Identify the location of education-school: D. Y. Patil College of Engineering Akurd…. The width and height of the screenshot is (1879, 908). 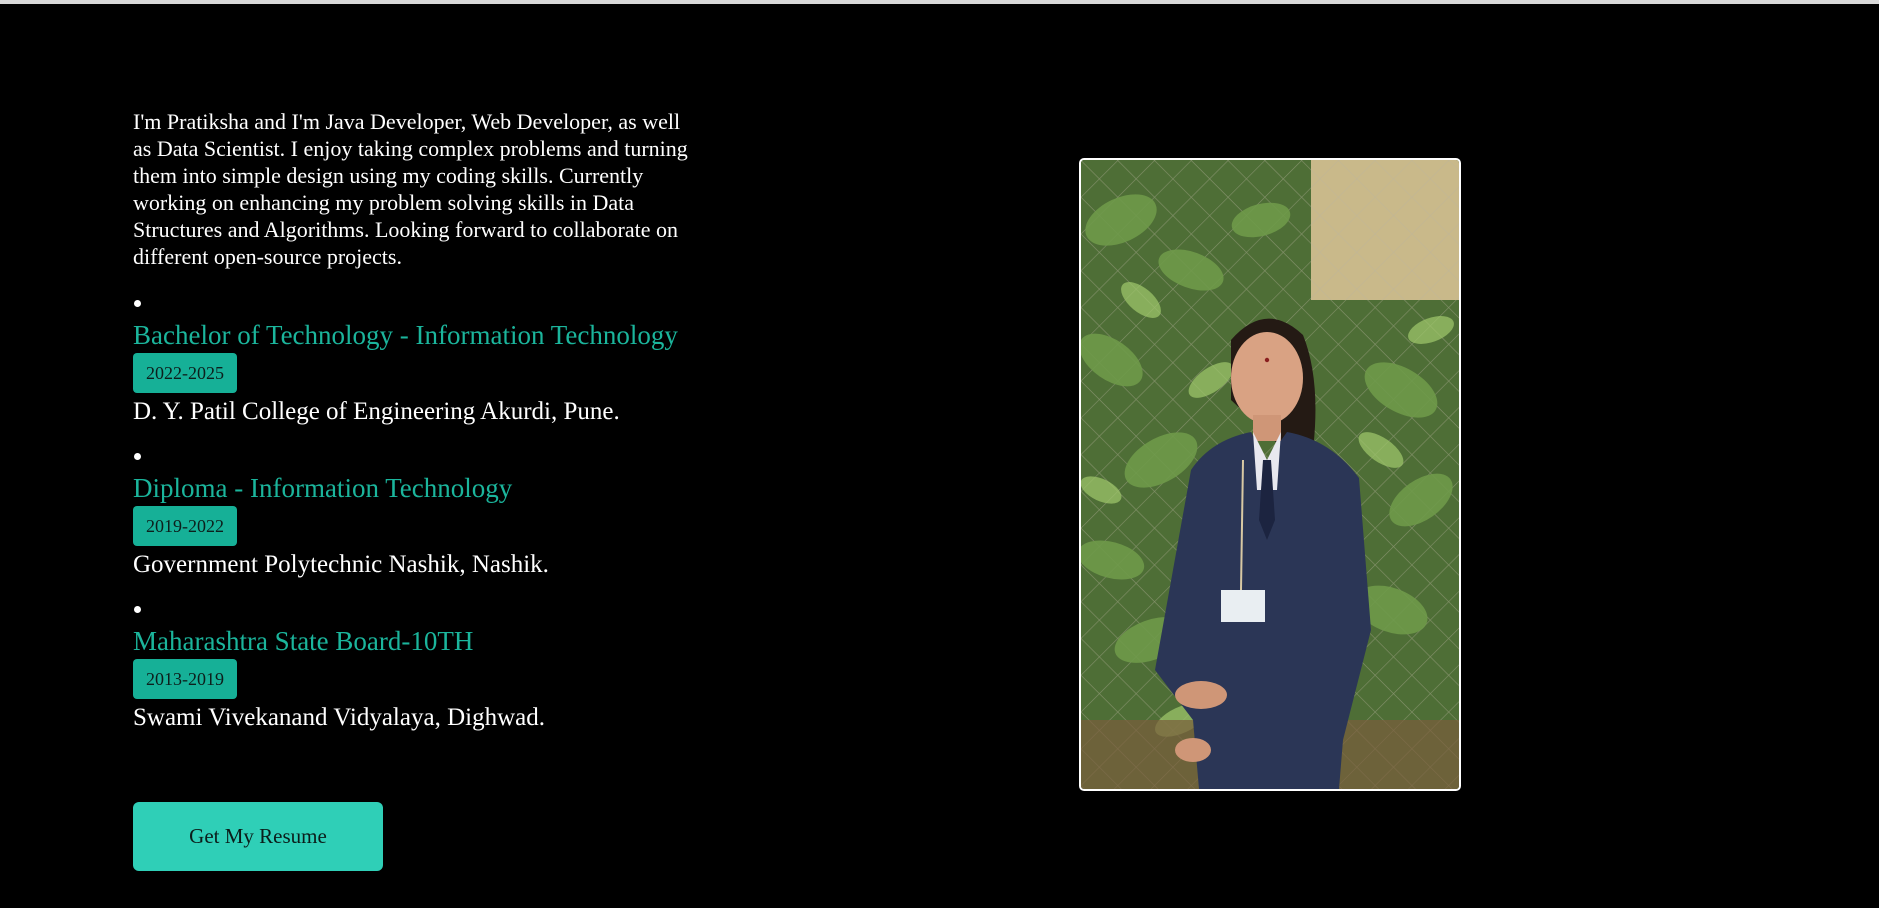
(376, 411).